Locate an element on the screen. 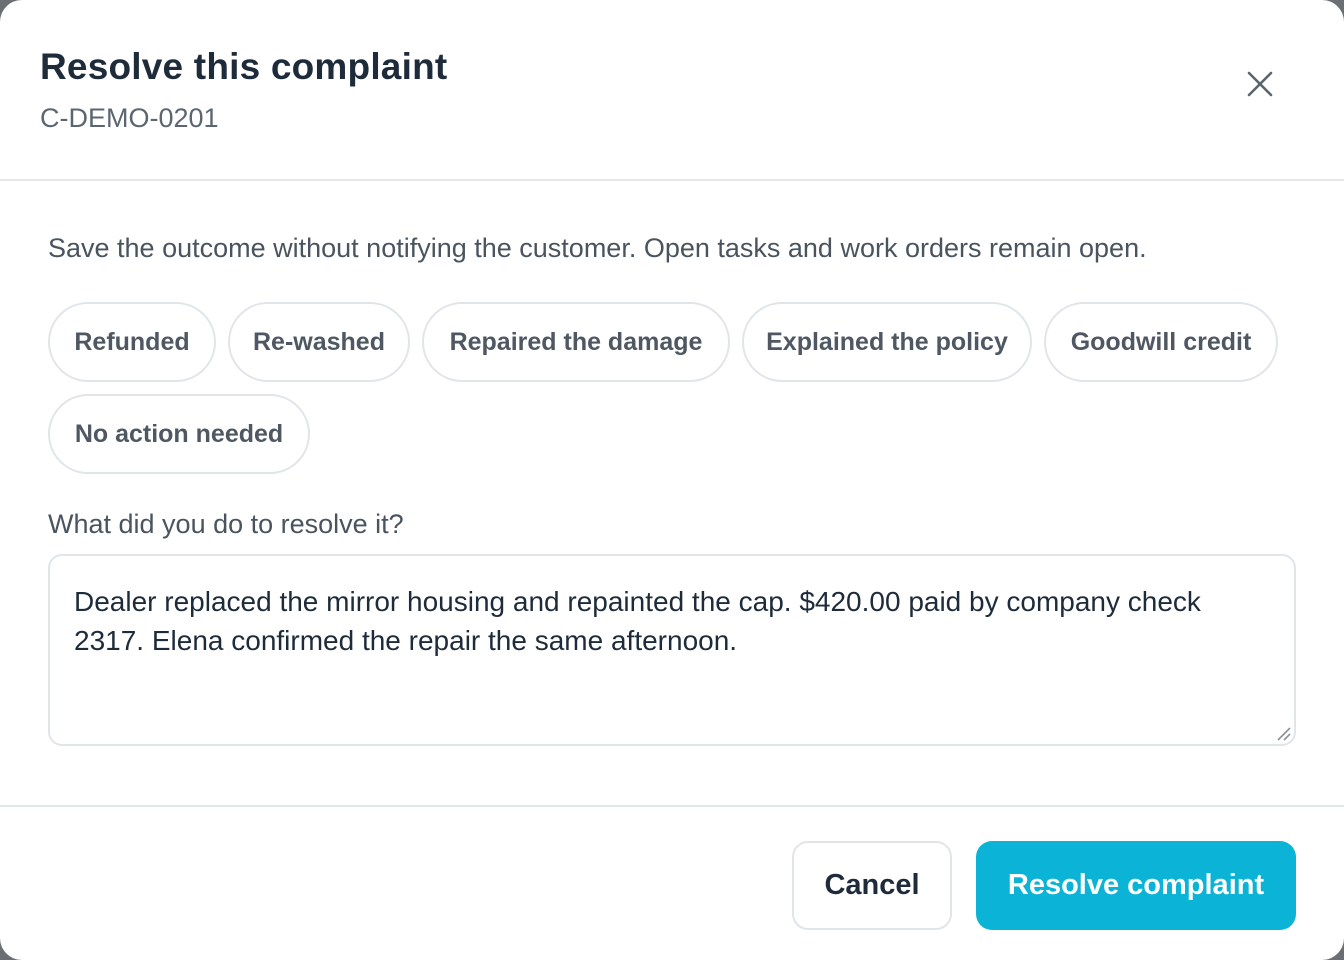 The image size is (1344, 960). outcome-chip-refunded: Refunded is located at coordinates (132, 342).